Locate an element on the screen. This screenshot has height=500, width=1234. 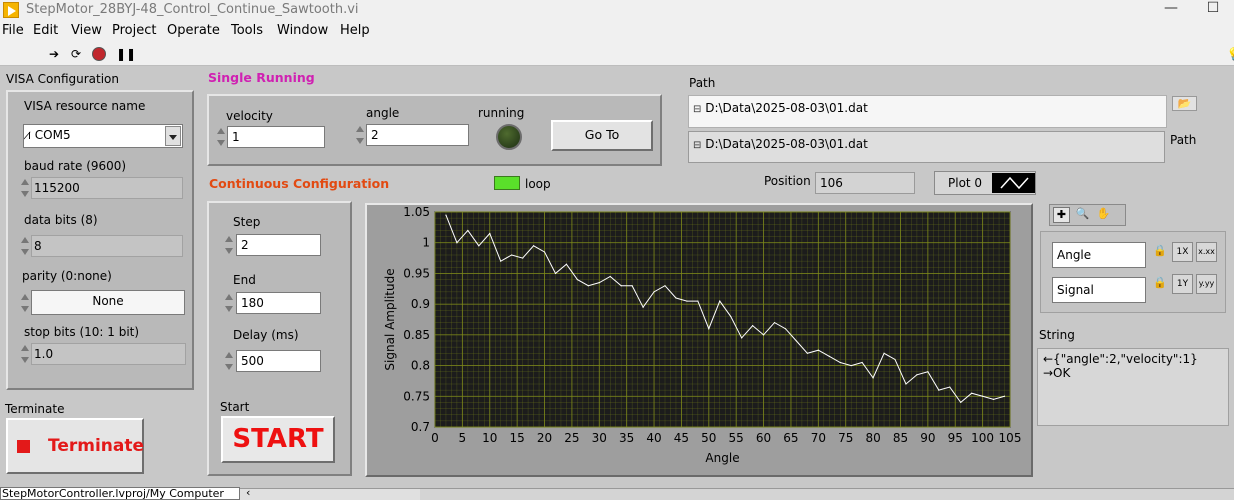
lightbulb-icon: 💡 is located at coordinates (1230, 54).